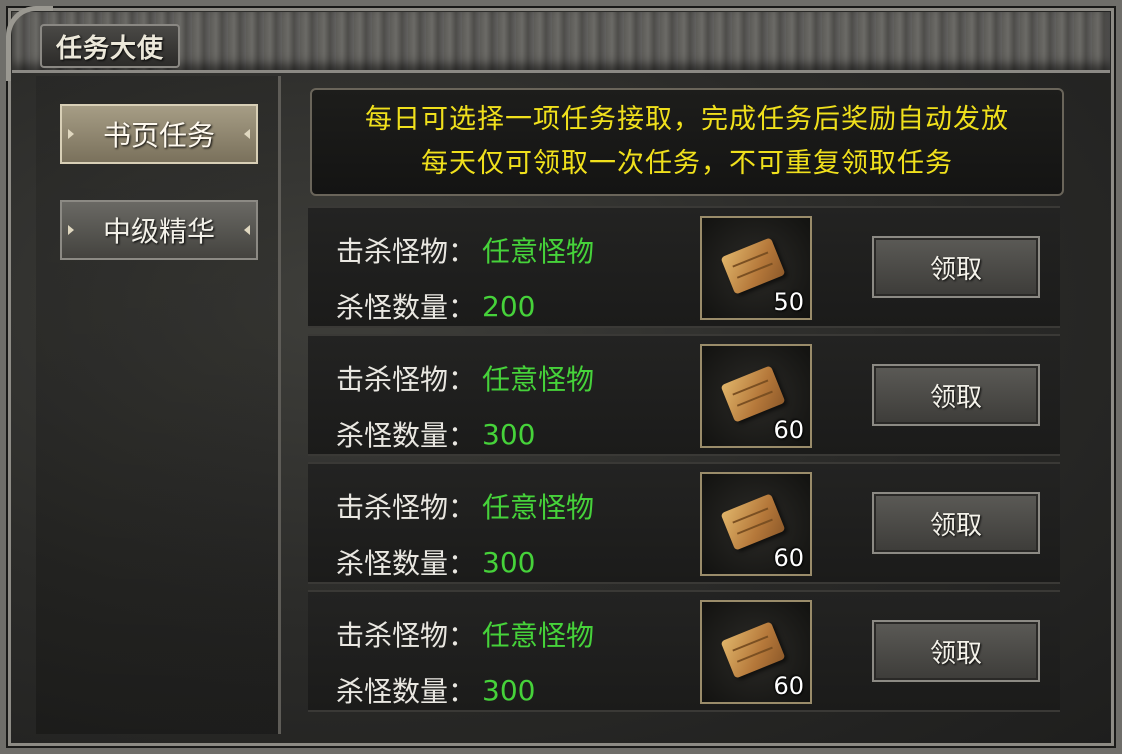 The image size is (1122, 754). I want to click on reward-item-slot: 50, so click(756, 268).